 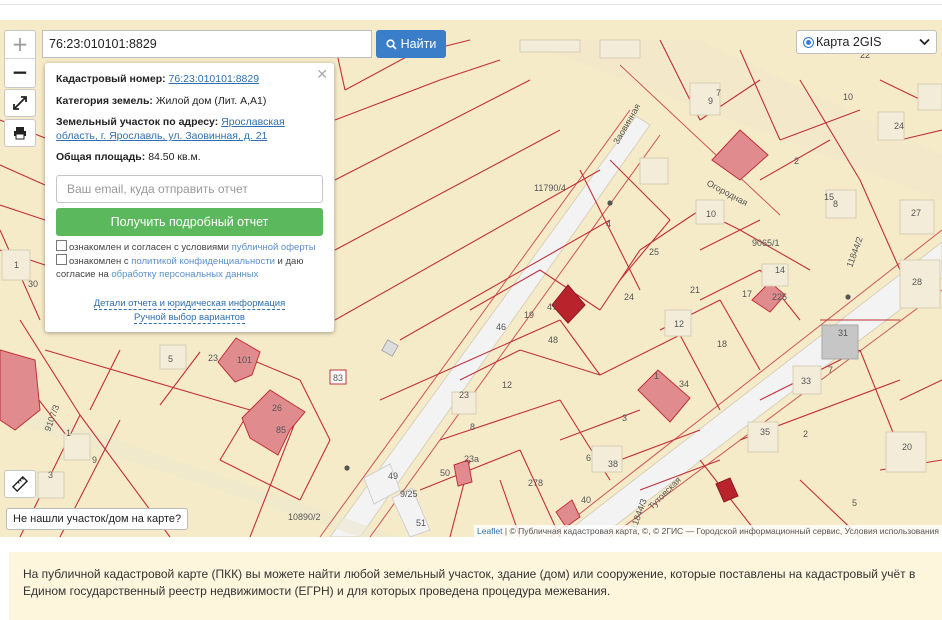 What do you see at coordinates (684, 384) in the screenshot?
I see `parcel-label: 34` at bounding box center [684, 384].